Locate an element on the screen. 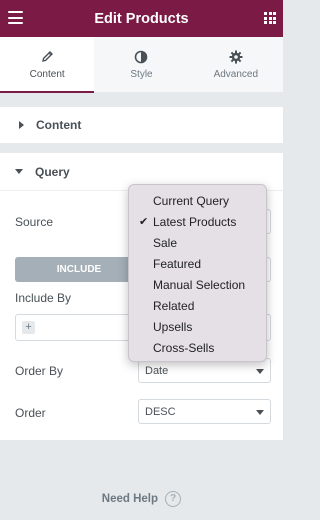  tab-style: Style is located at coordinates (141, 64).